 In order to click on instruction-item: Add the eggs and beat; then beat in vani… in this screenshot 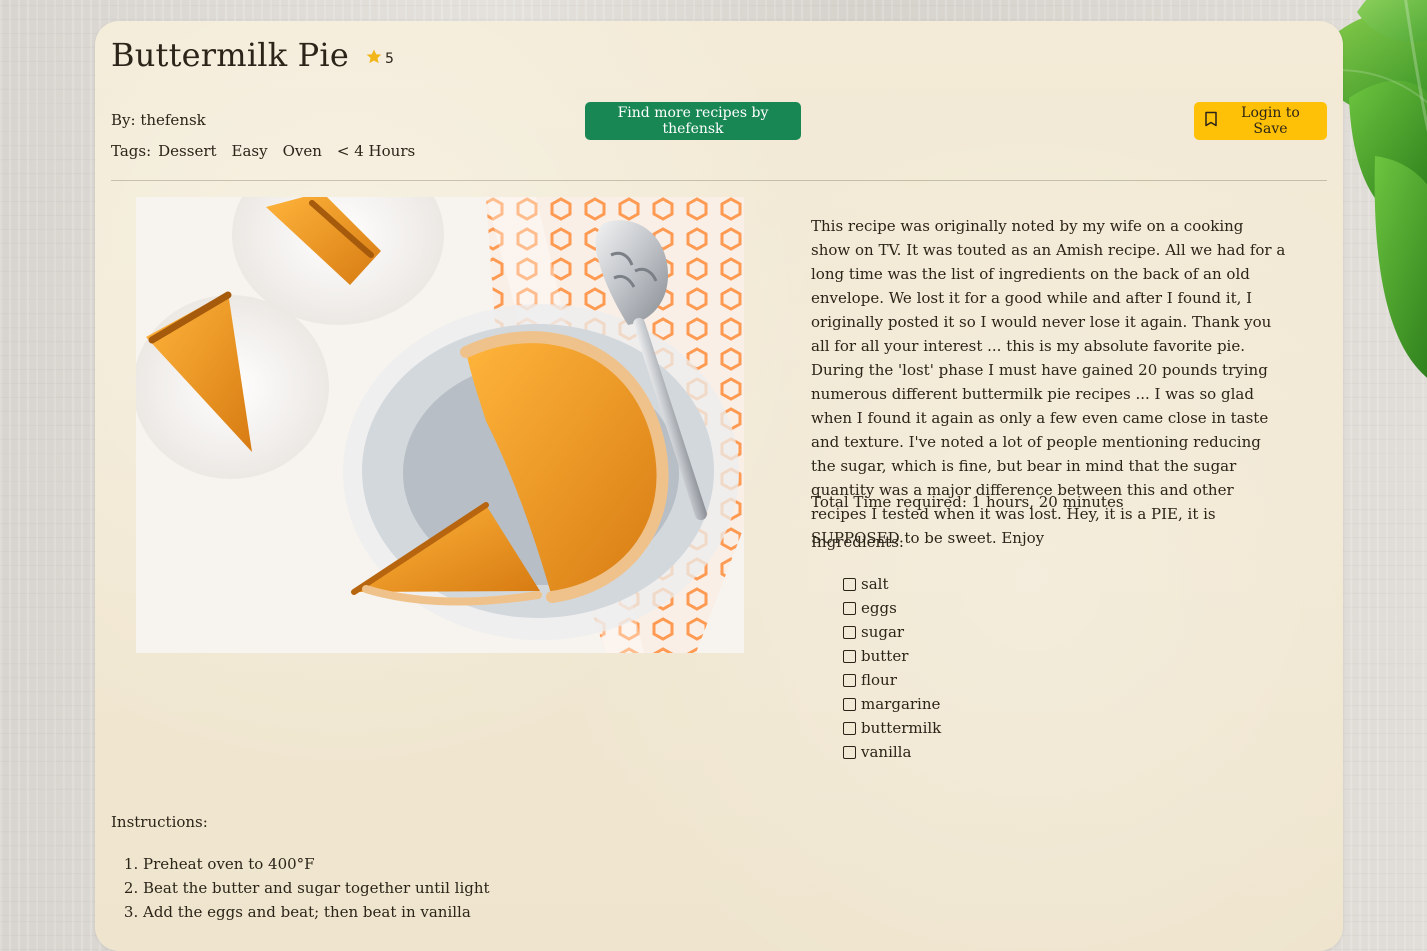, I will do `click(316, 912)`.